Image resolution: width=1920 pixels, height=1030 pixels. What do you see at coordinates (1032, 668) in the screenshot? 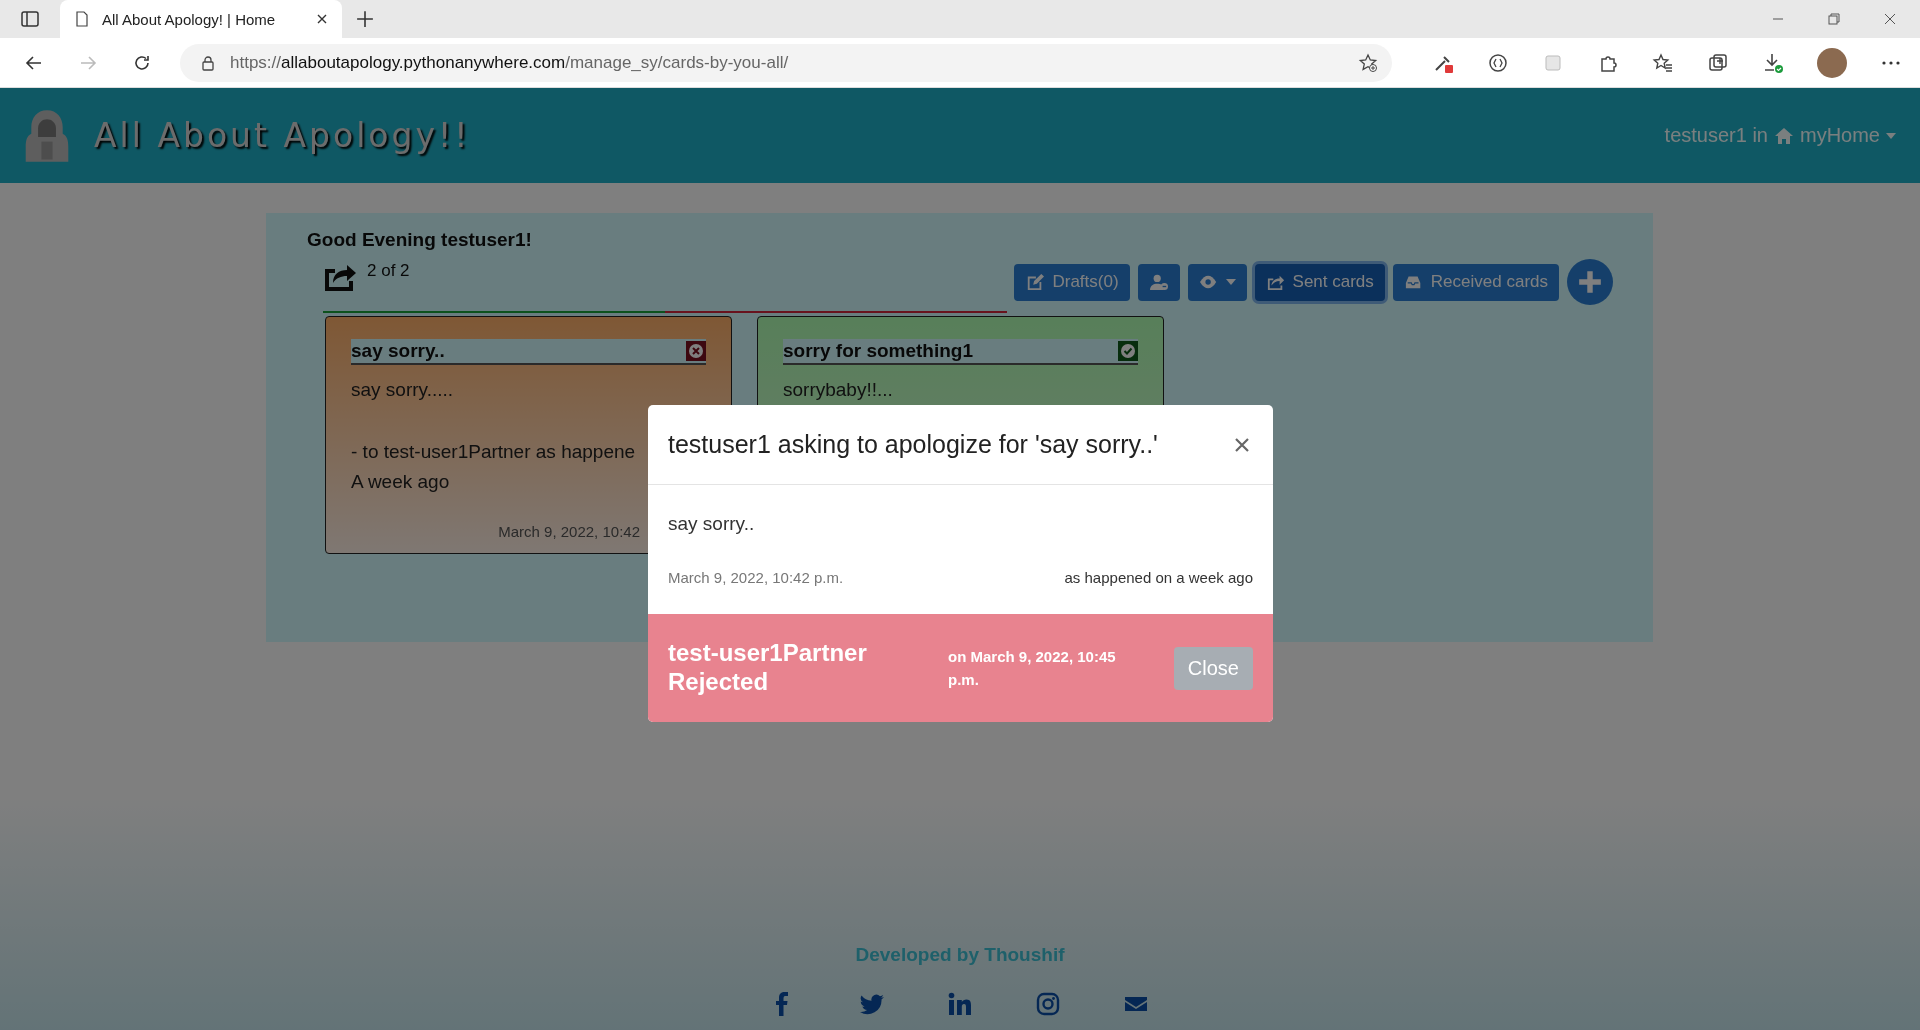
I see `response-date: on March 9, 2022, 10:45 p.m.` at bounding box center [1032, 668].